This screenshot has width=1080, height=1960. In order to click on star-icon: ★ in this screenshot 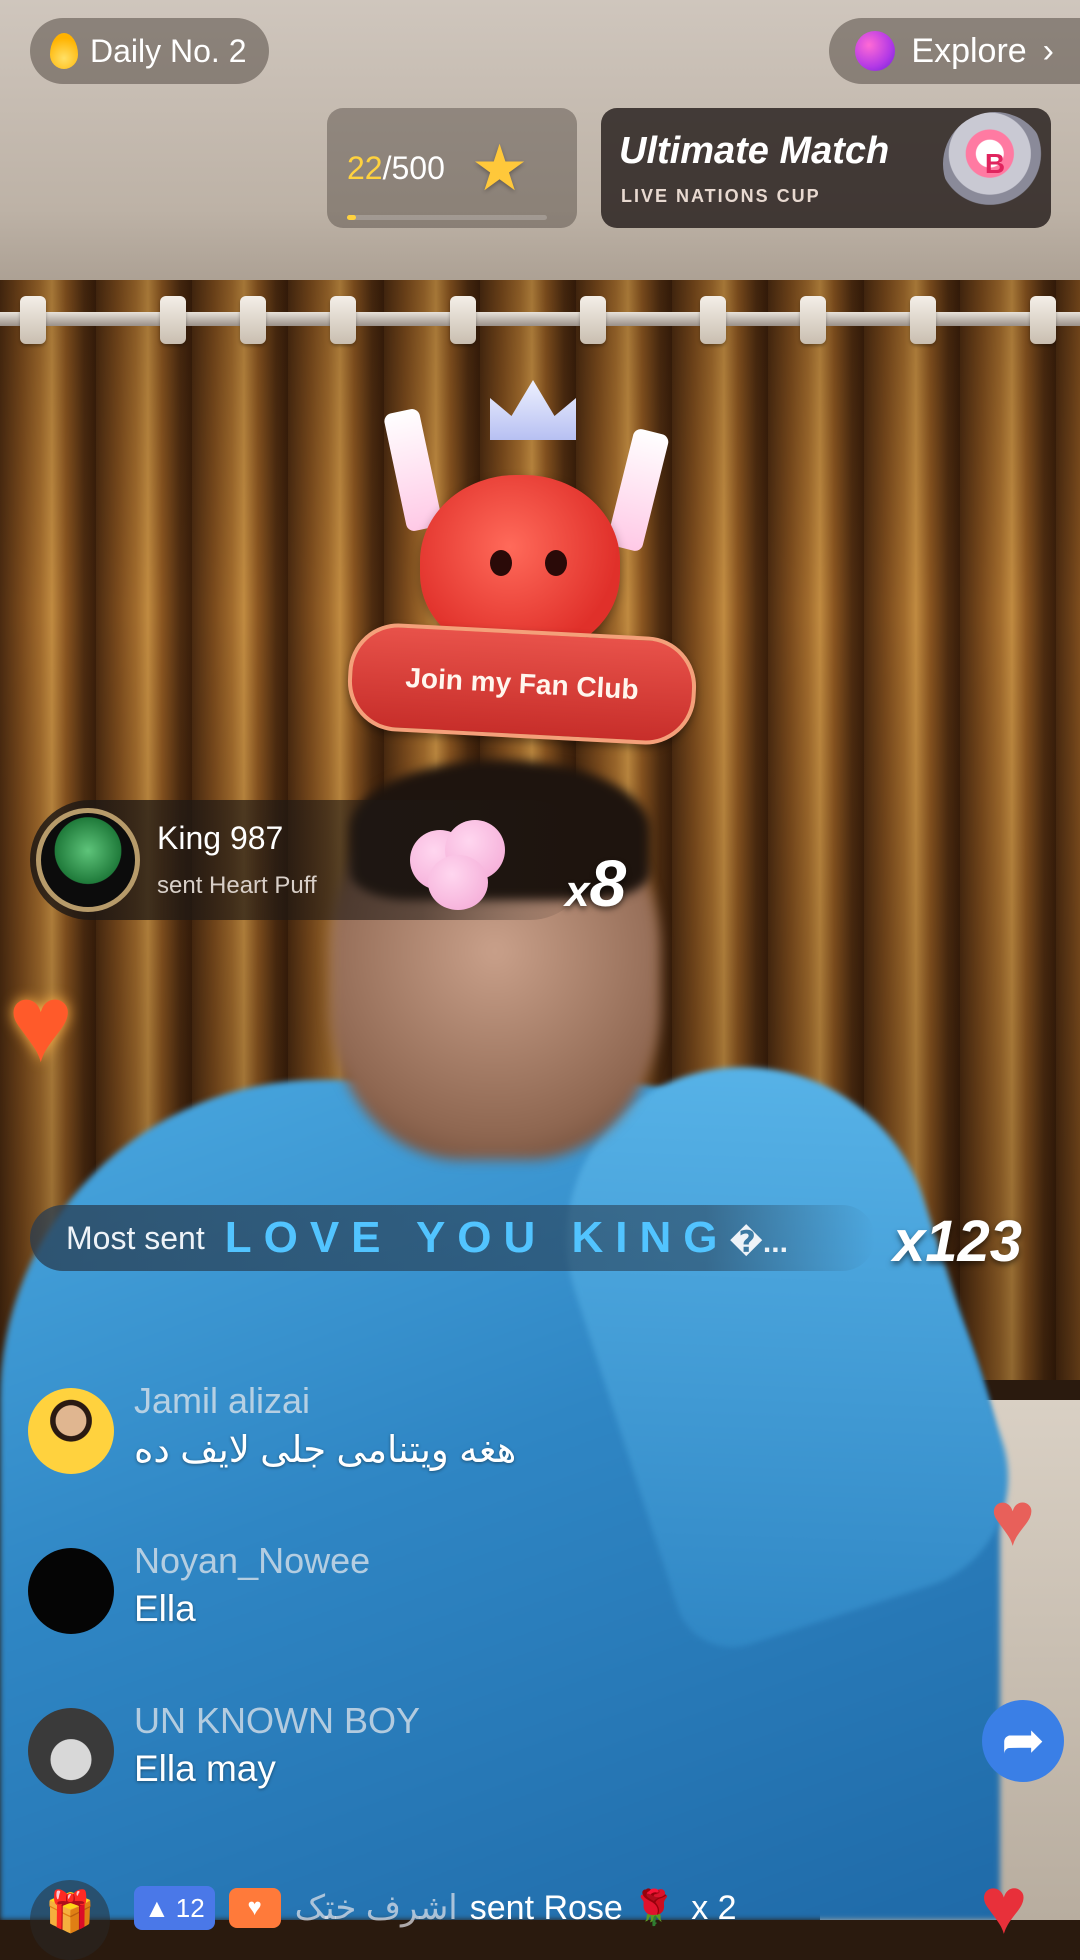, I will do `click(499, 167)`.